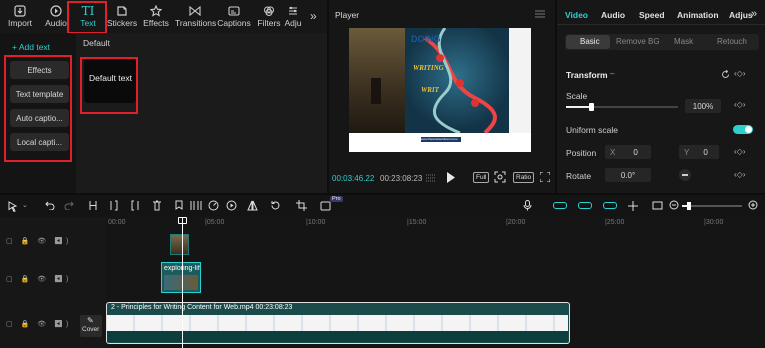  I want to click on delete-icon, so click(157, 205).